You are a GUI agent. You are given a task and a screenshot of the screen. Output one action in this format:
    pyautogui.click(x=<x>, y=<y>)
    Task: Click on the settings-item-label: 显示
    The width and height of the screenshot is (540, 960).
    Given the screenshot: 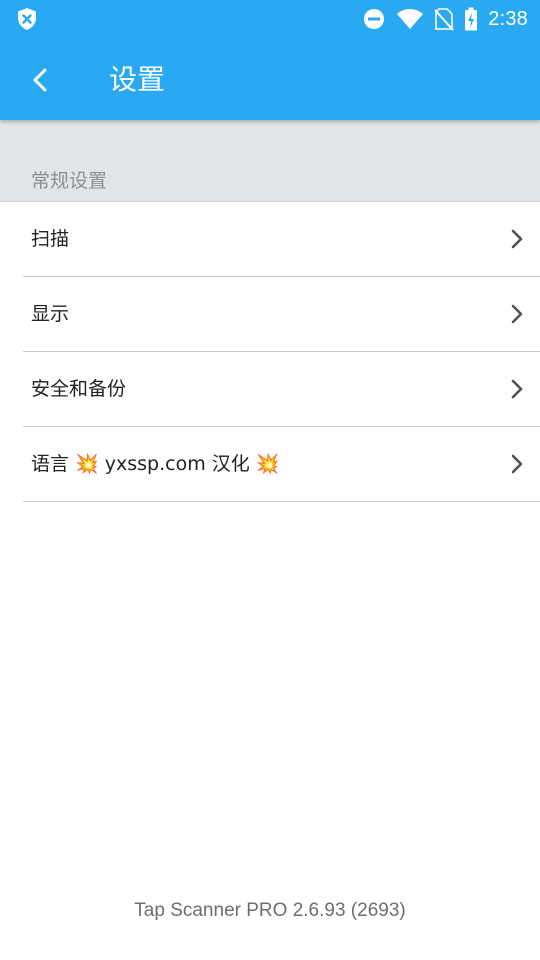 What is the action you would take?
    pyautogui.click(x=50, y=314)
    